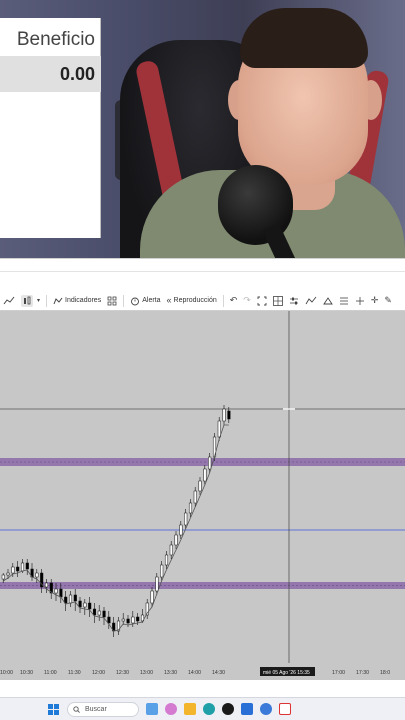 This screenshot has height=720, width=405. I want to click on file-explorer-icon, so click(190, 709).